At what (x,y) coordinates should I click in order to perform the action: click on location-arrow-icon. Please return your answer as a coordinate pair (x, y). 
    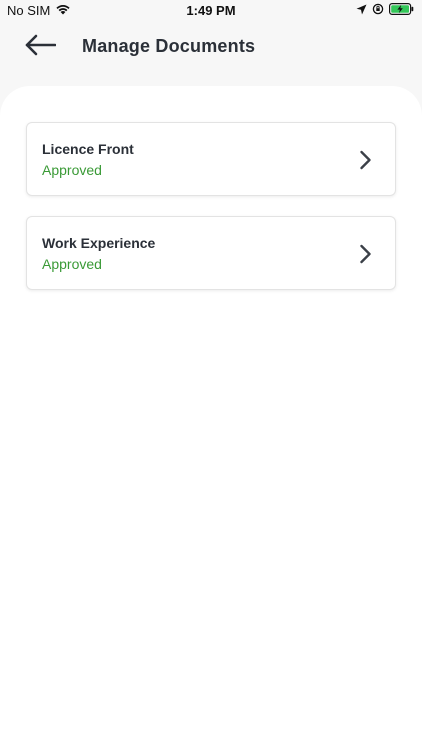
    Looking at the image, I should click on (361, 10).